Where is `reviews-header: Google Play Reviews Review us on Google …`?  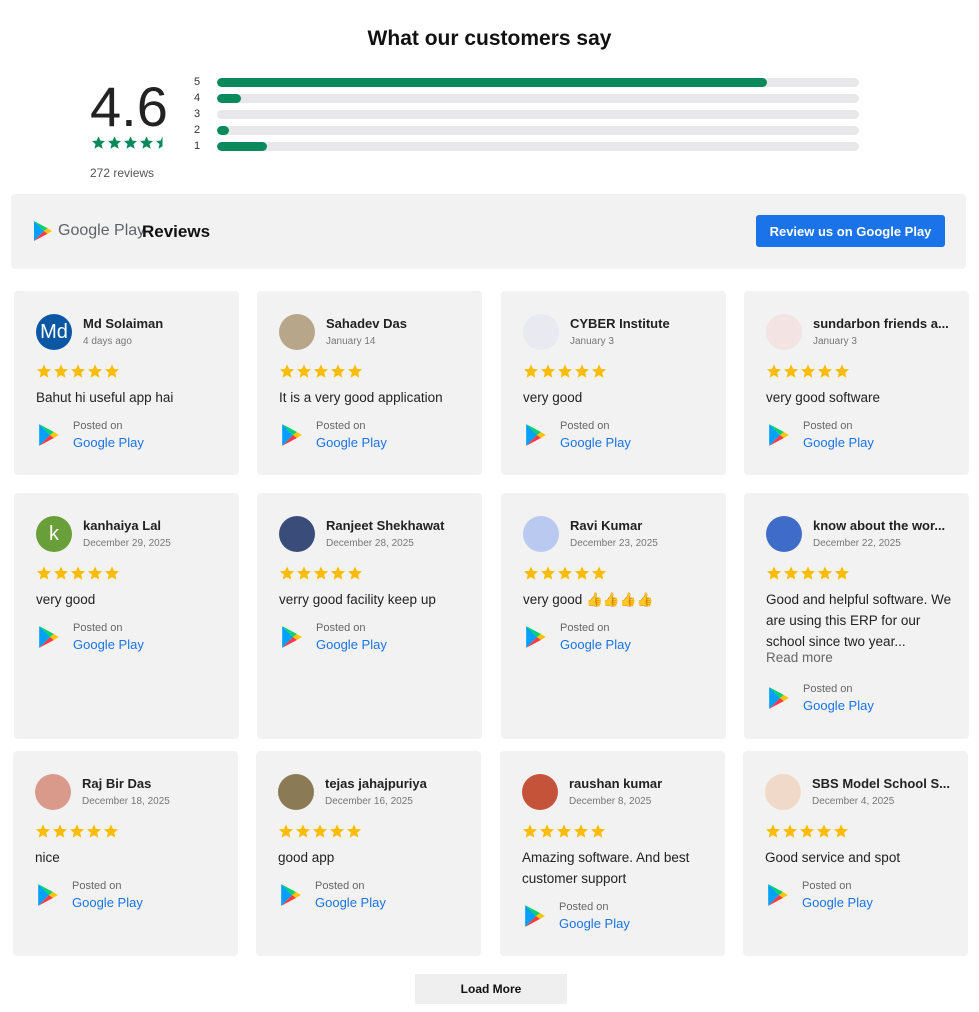 reviews-header: Google Play Reviews Review us on Google … is located at coordinates (488, 231).